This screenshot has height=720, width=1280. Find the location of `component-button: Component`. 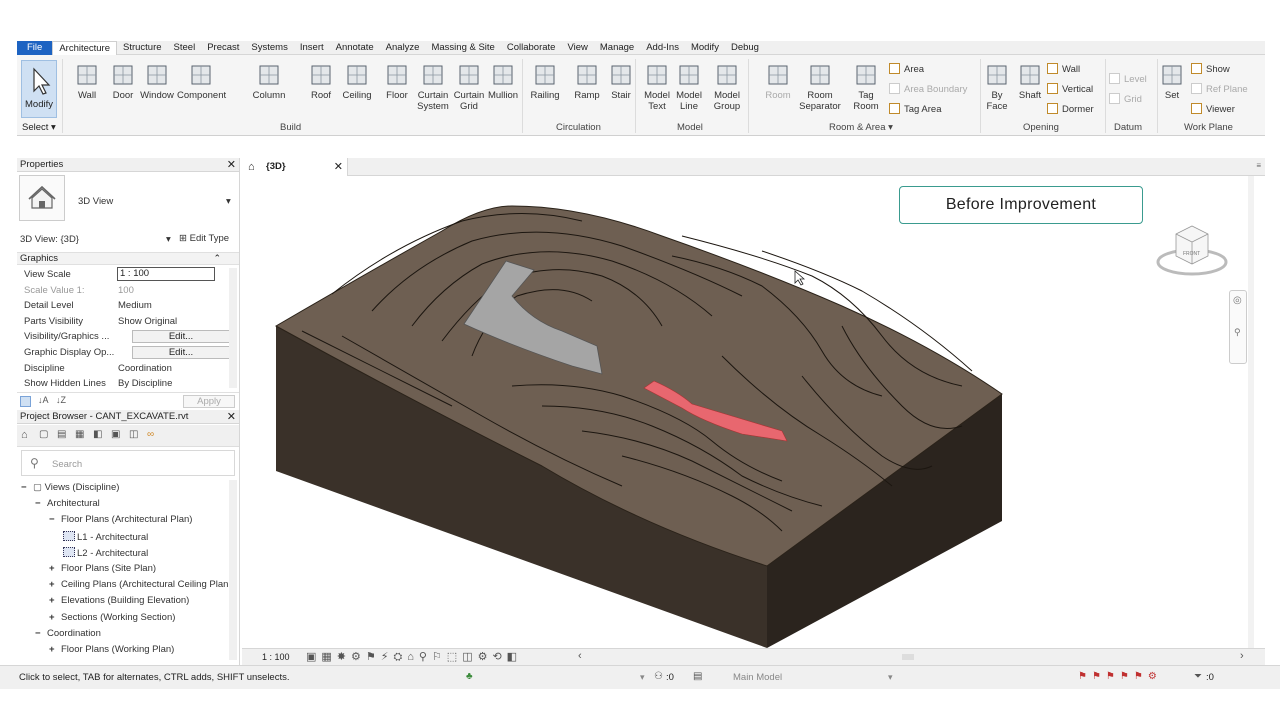

component-button: Component is located at coordinates (201, 82).